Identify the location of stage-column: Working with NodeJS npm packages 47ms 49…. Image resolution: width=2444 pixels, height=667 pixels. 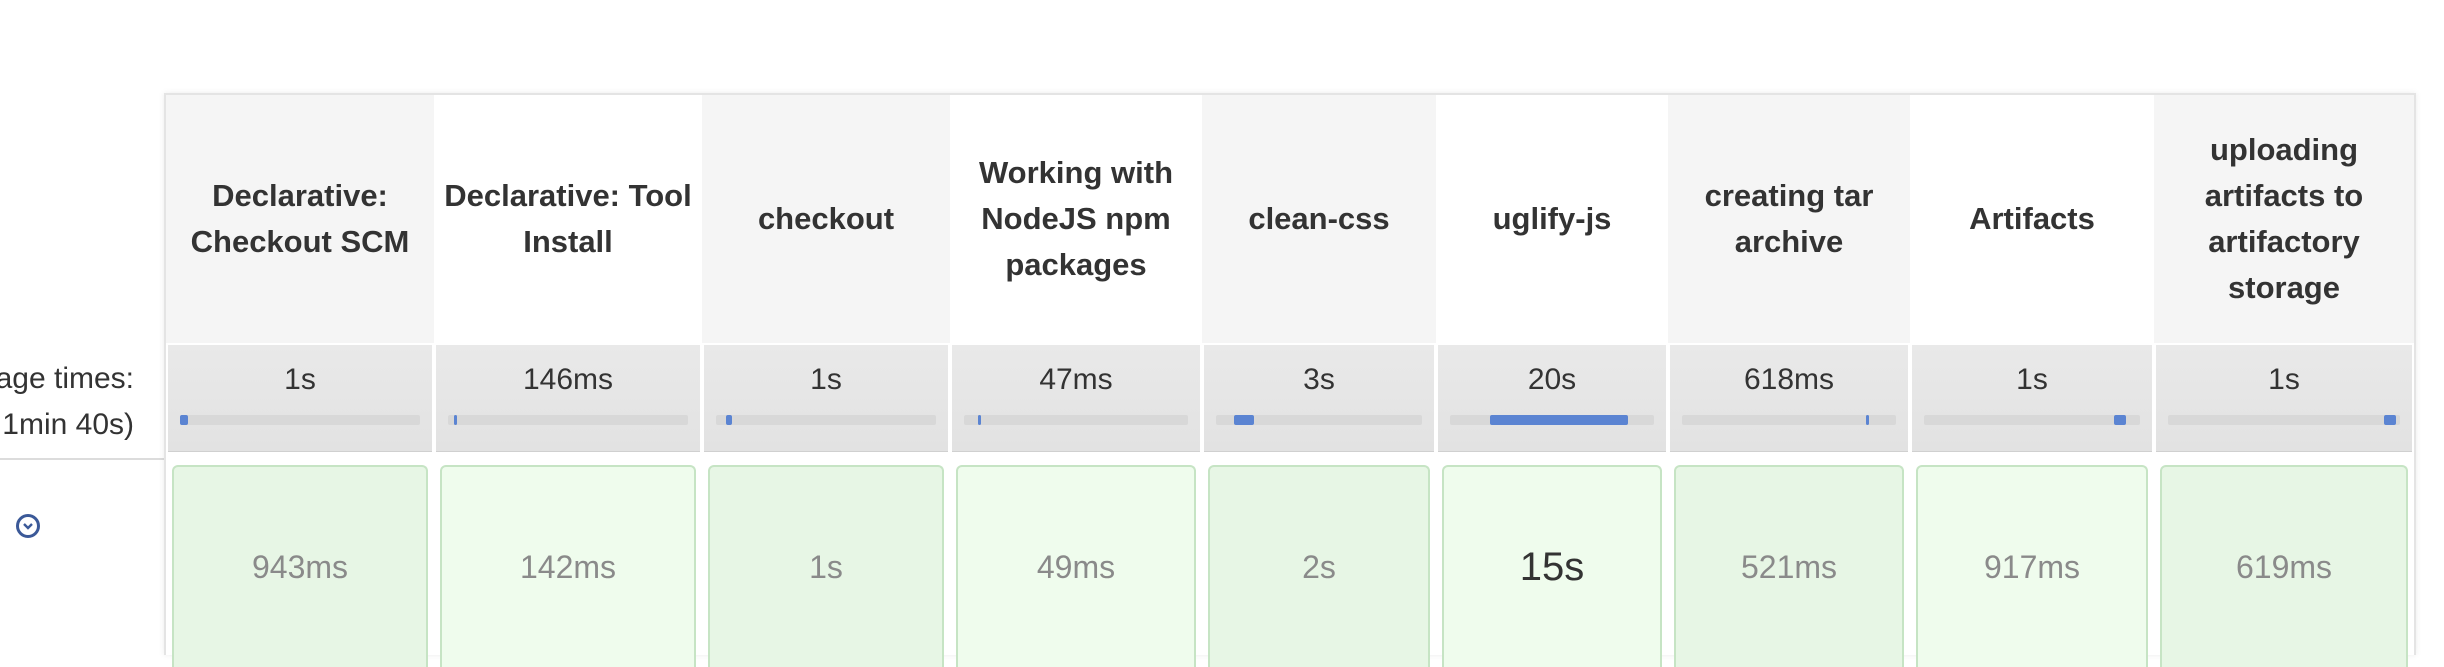
(1076, 381).